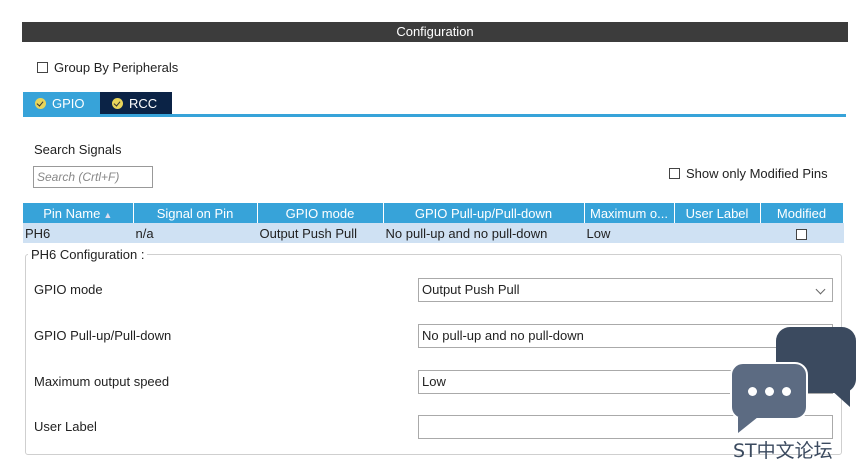 The width and height of the screenshot is (868, 473). Describe the element at coordinates (103, 335) in the screenshot. I see `pull-label: GPIO Pull-up/Pull-down` at that location.